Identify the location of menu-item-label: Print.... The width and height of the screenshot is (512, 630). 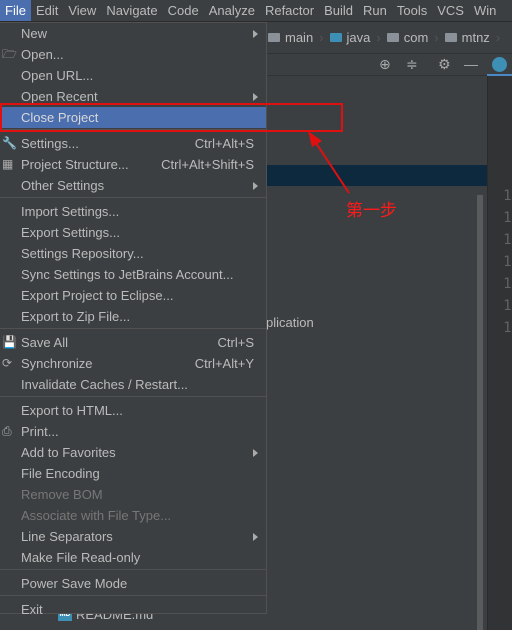
(40, 431).